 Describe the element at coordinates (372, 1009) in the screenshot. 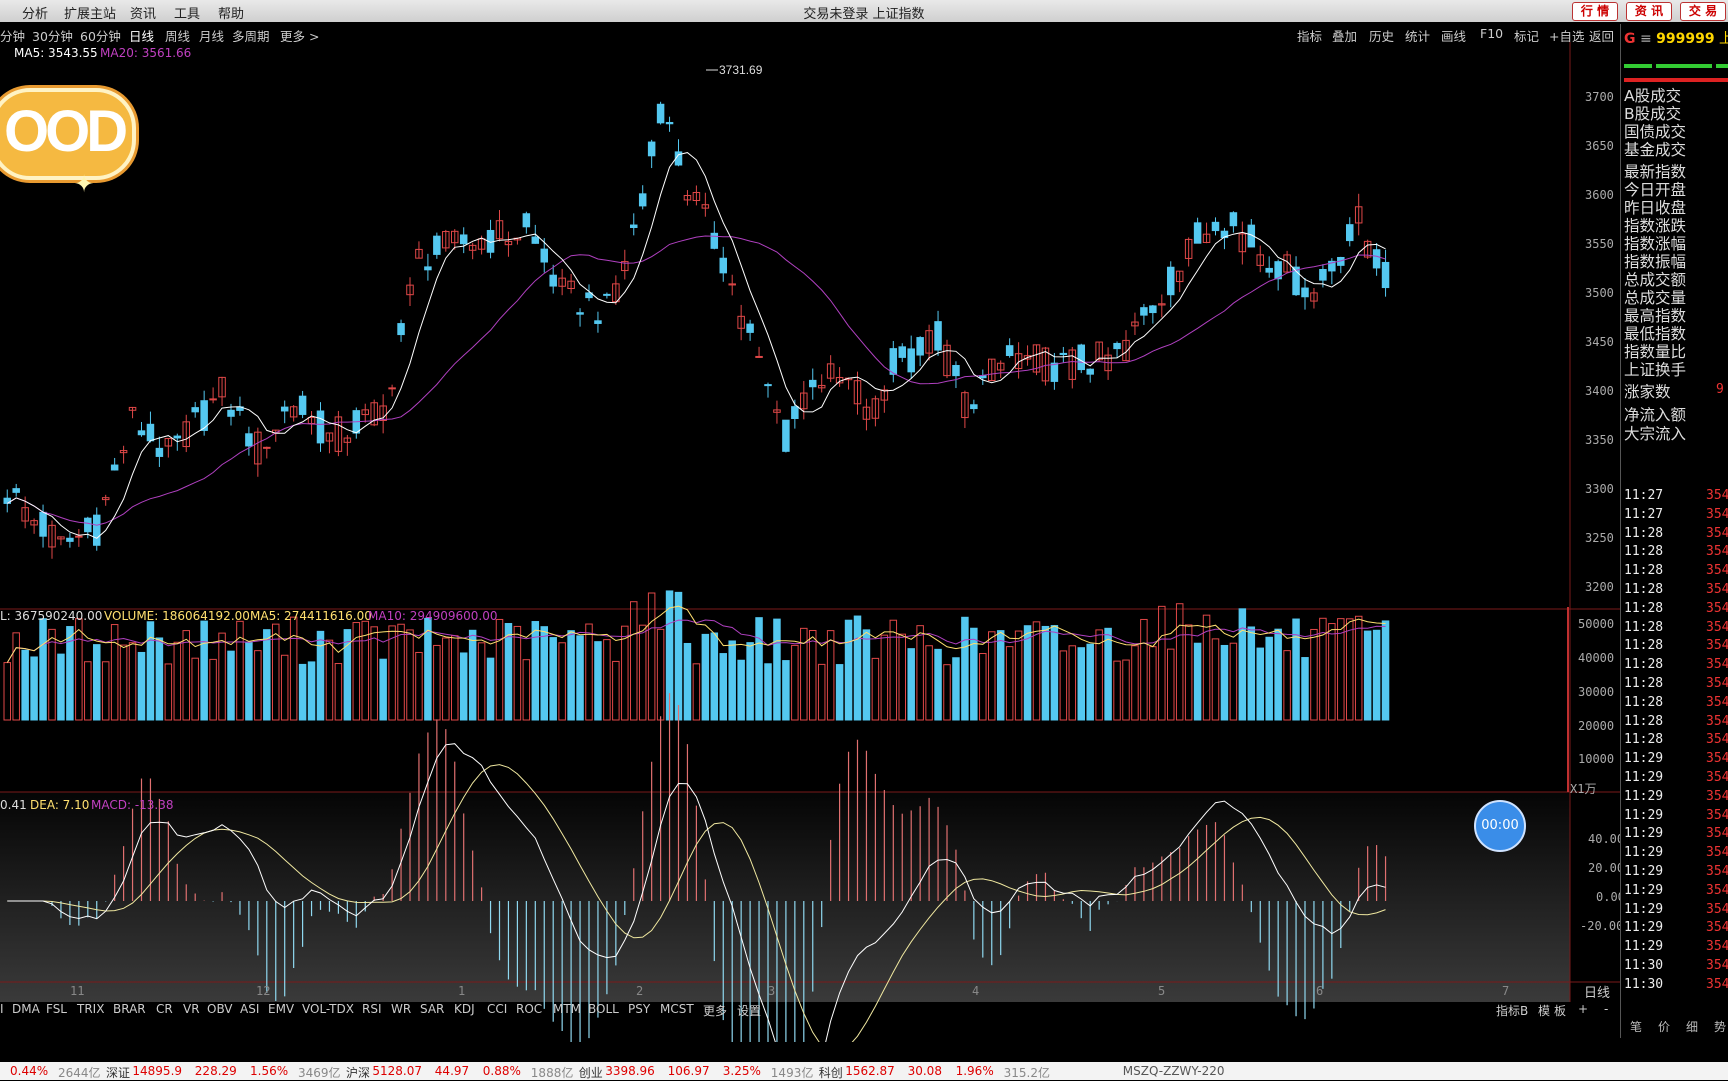

I see `ind-tab-rsi: RSI` at that location.